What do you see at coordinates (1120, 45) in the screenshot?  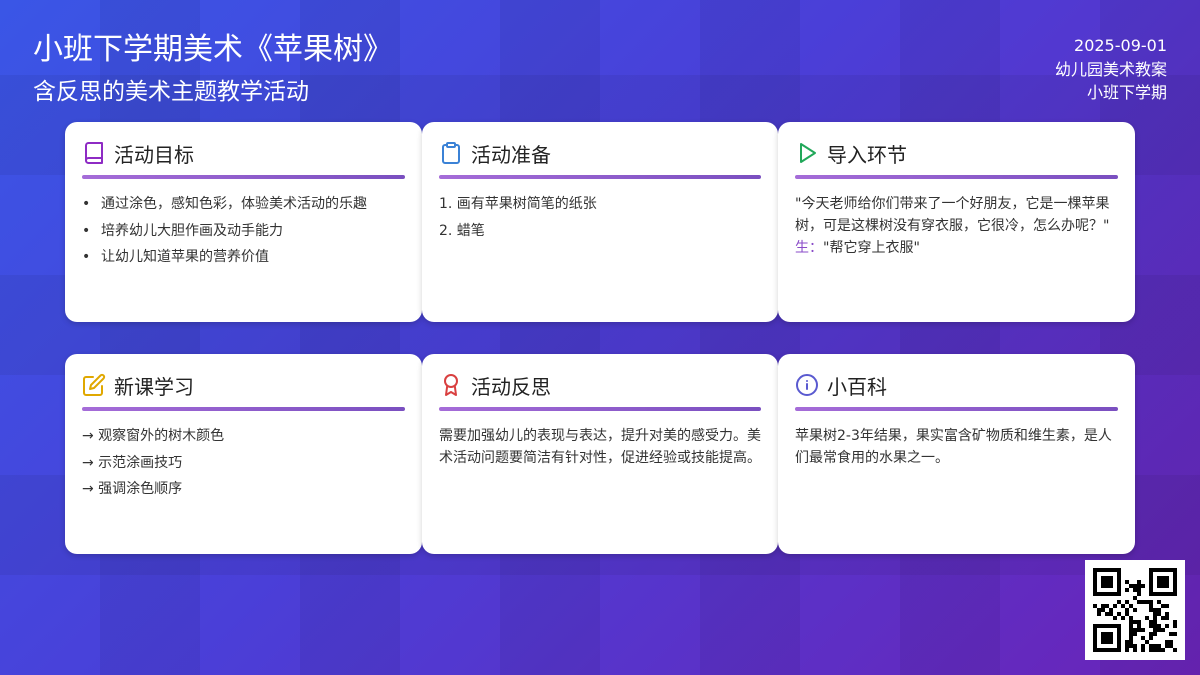 I see `date-label: 2025-09-01` at bounding box center [1120, 45].